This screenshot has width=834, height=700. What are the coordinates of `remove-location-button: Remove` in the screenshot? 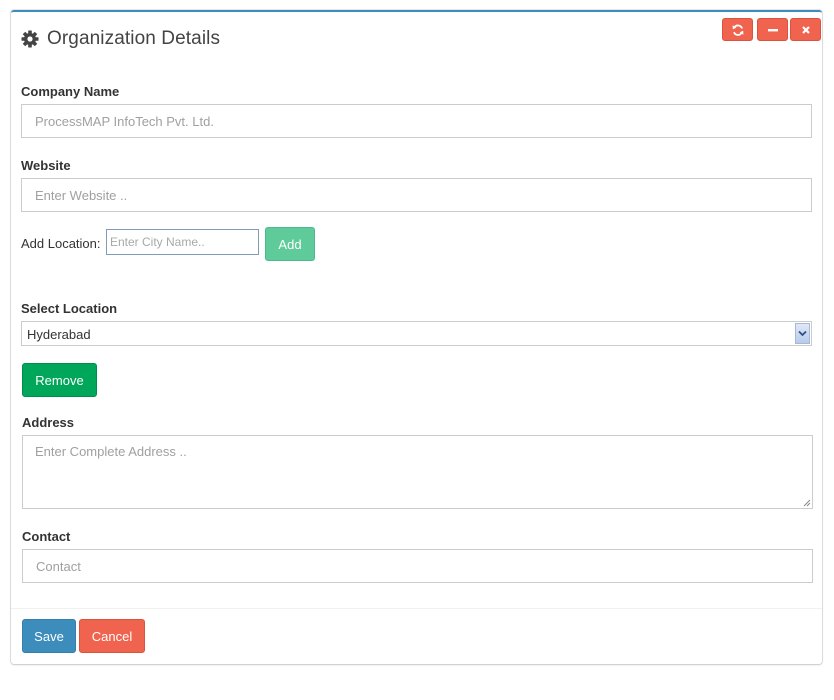 It's located at (59, 380).